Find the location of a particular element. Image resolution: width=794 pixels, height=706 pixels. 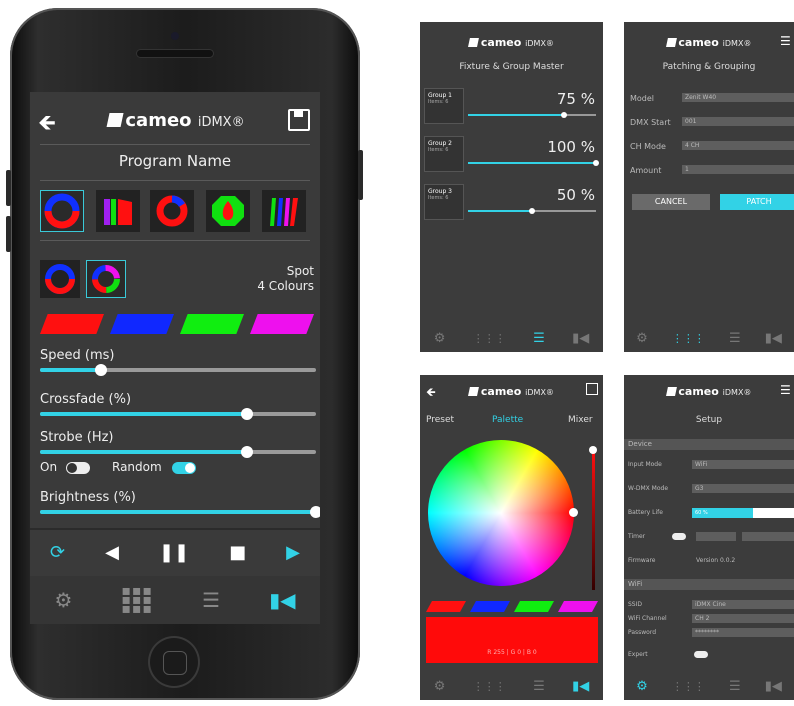

tab-palette: Palette is located at coordinates (507, 420).